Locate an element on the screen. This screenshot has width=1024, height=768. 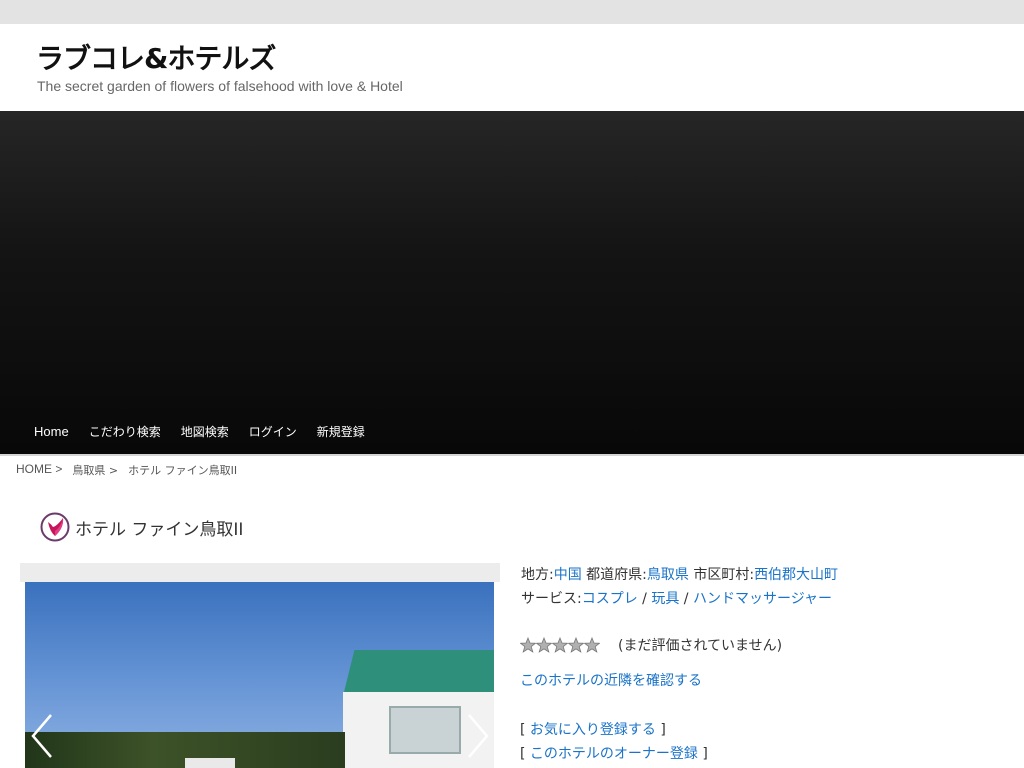
nav-item-login: ログイン is located at coordinates (273, 432).